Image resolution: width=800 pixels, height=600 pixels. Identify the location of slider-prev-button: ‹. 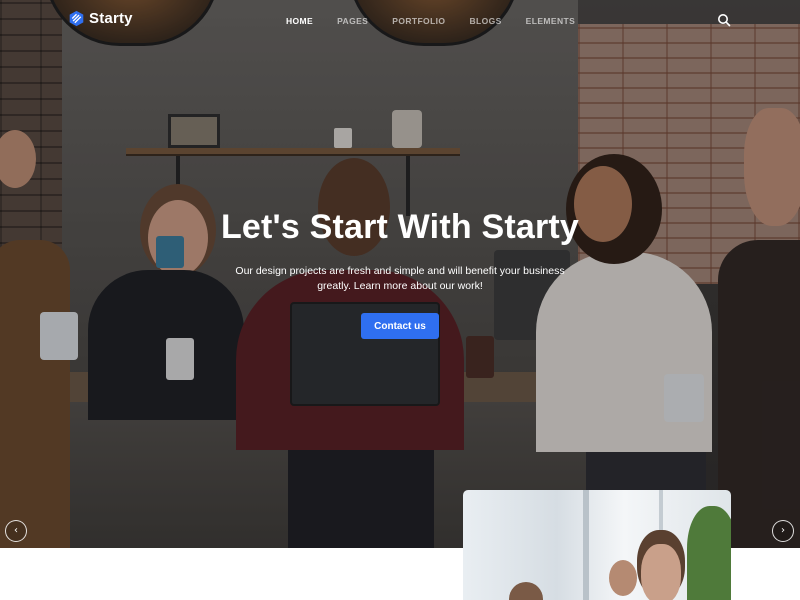
(16, 531).